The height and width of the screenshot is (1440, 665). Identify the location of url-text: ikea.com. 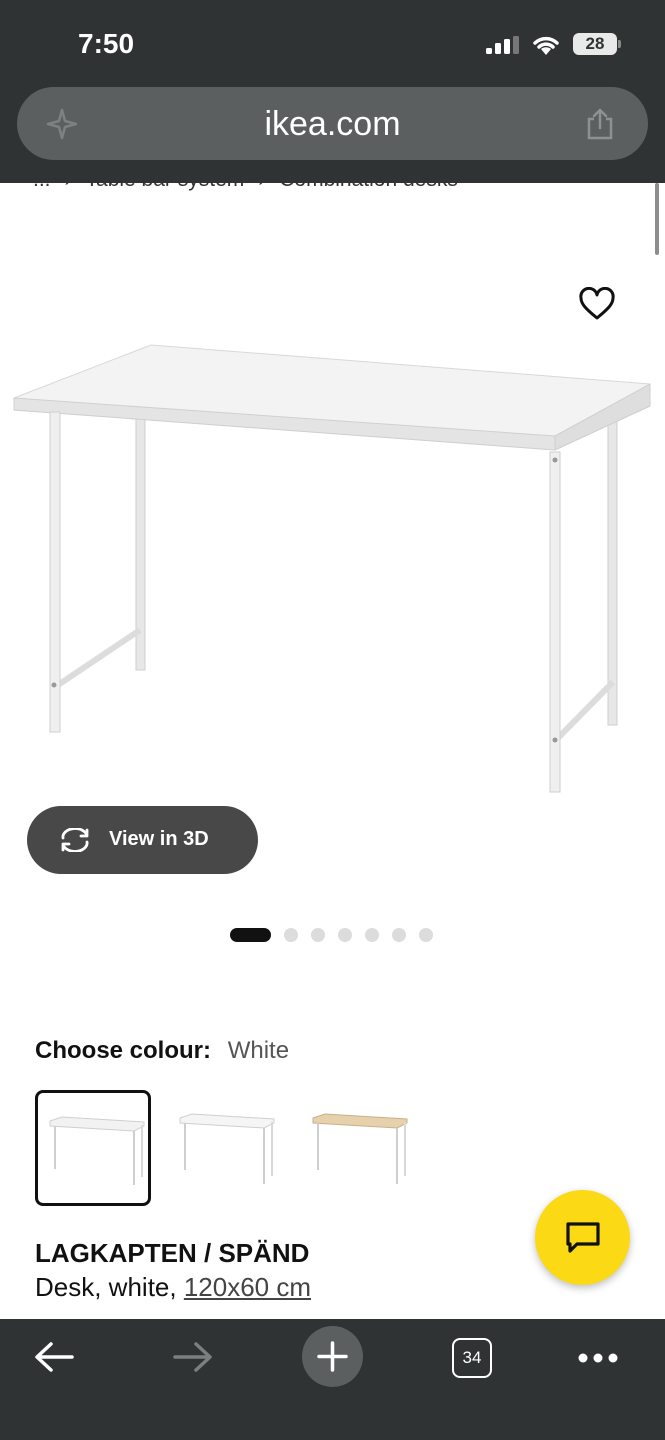
(332, 124).